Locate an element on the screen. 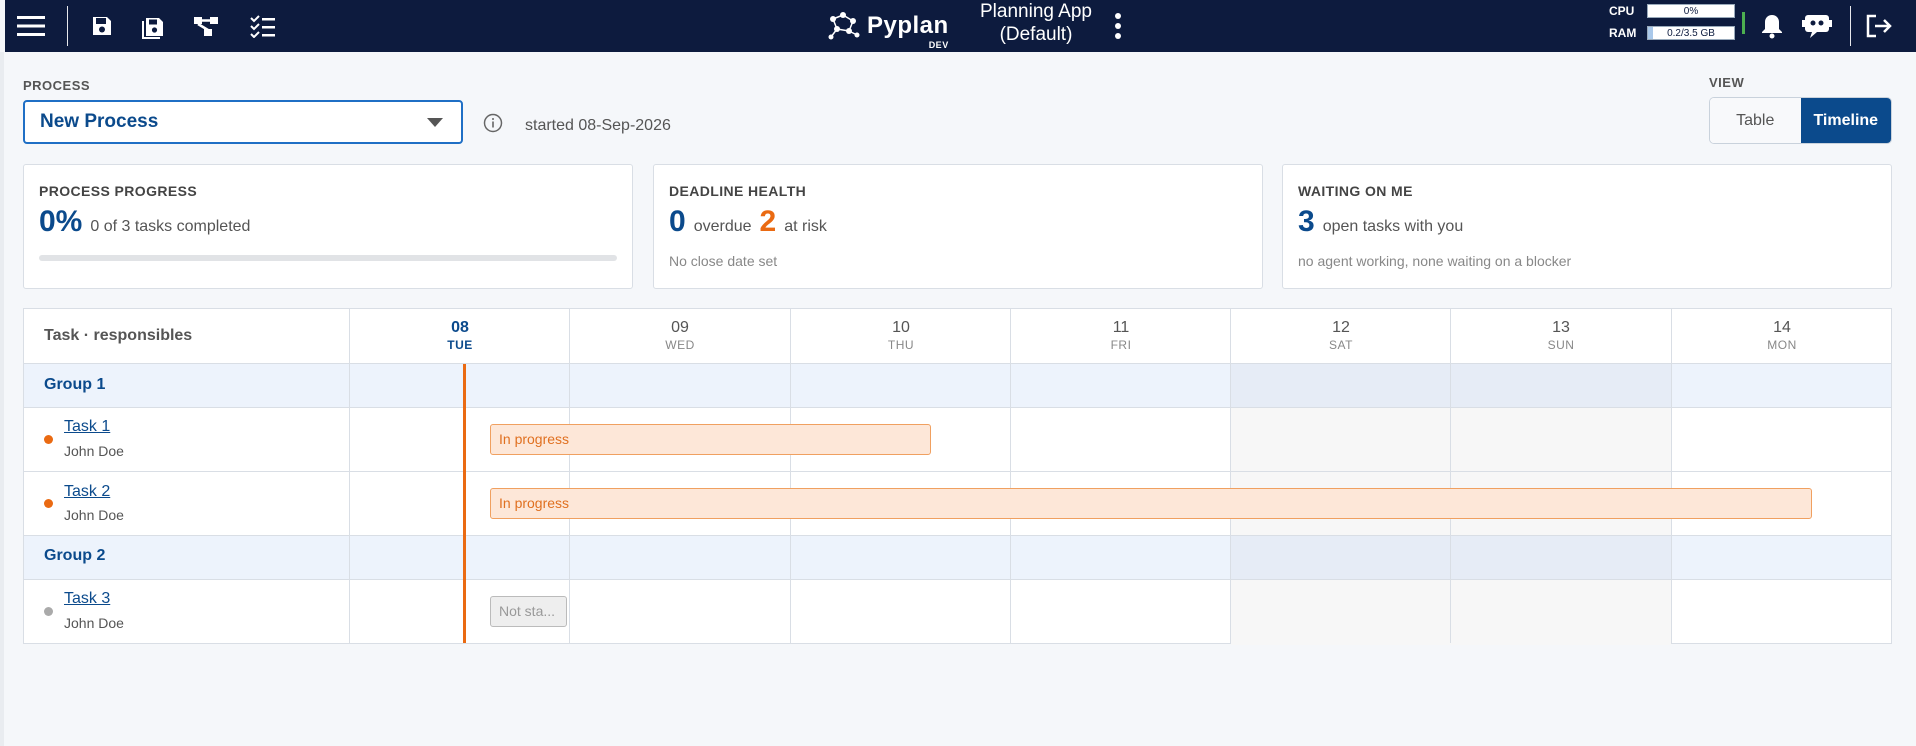 This screenshot has width=1916, height=746. ram-meter: RAM 0.2/3.5 GB is located at coordinates (1672, 33).